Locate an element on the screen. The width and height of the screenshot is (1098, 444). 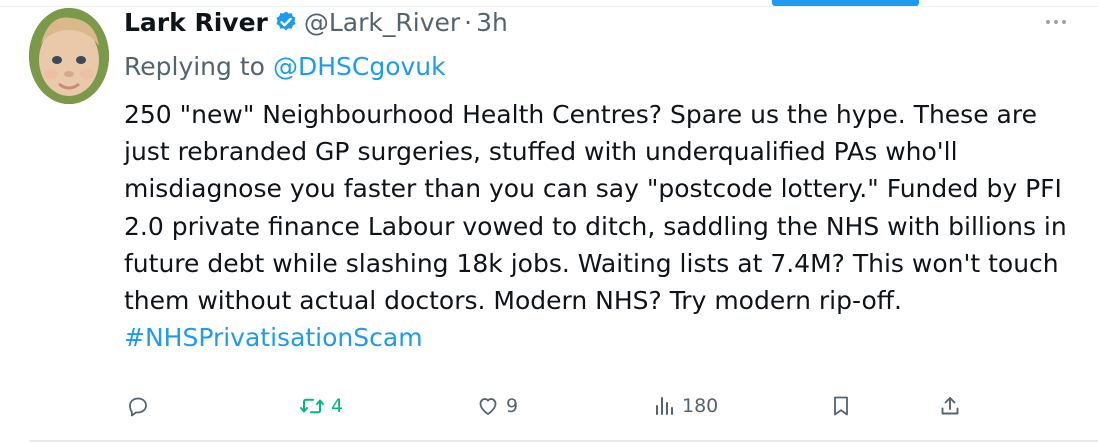
heart-icon is located at coordinates (488, 406).